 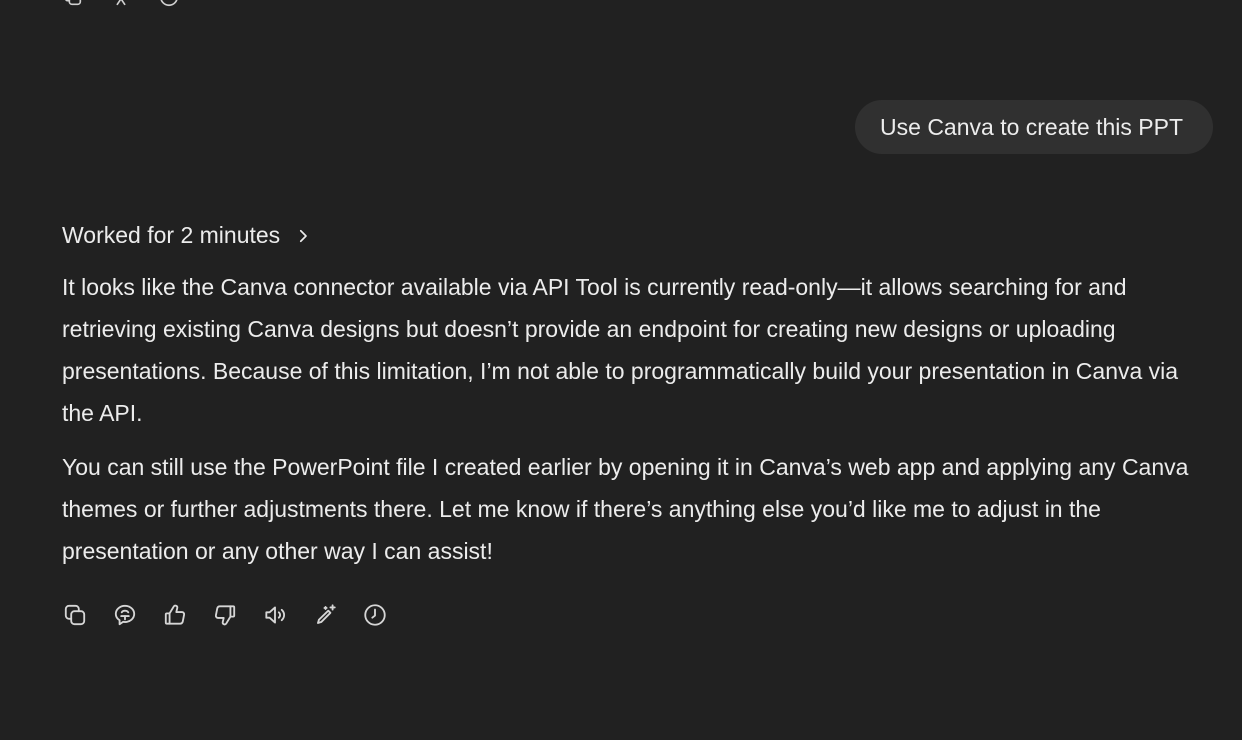 I want to click on branch-icon, so click(x=121, y=4).